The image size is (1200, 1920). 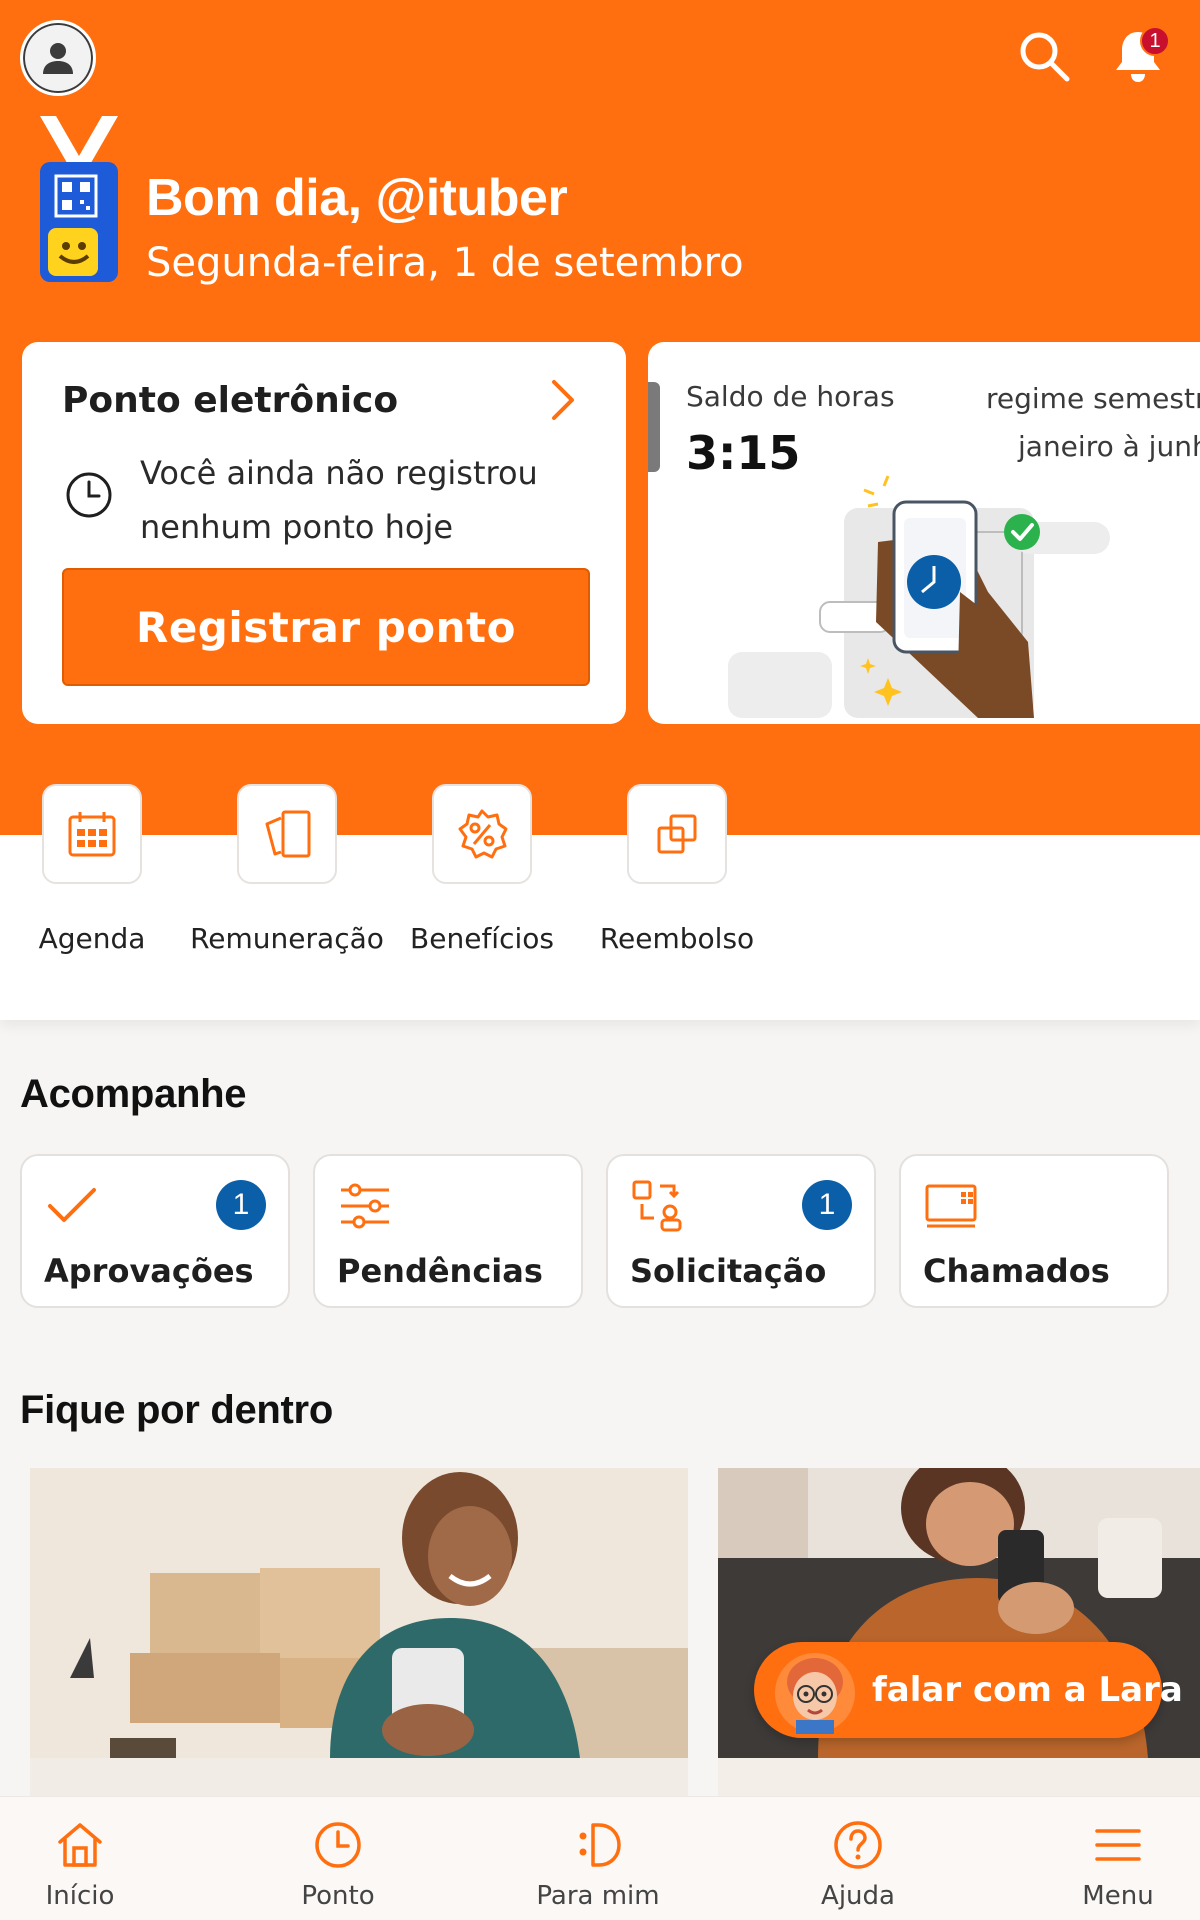 What do you see at coordinates (133, 1094) in the screenshot?
I see `acompanhe-title: Acompanhe` at bounding box center [133, 1094].